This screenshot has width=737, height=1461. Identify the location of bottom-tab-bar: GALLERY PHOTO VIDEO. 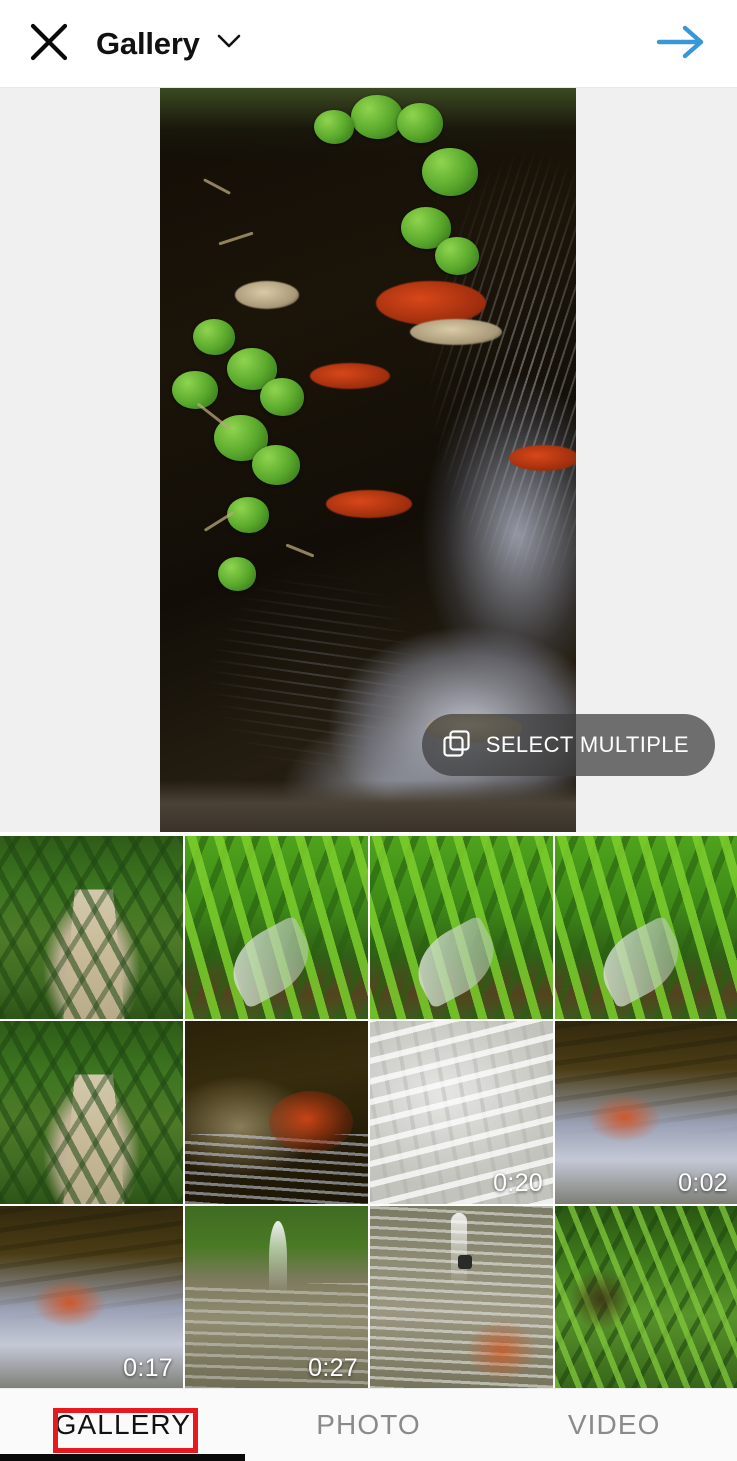
(368, 1424).